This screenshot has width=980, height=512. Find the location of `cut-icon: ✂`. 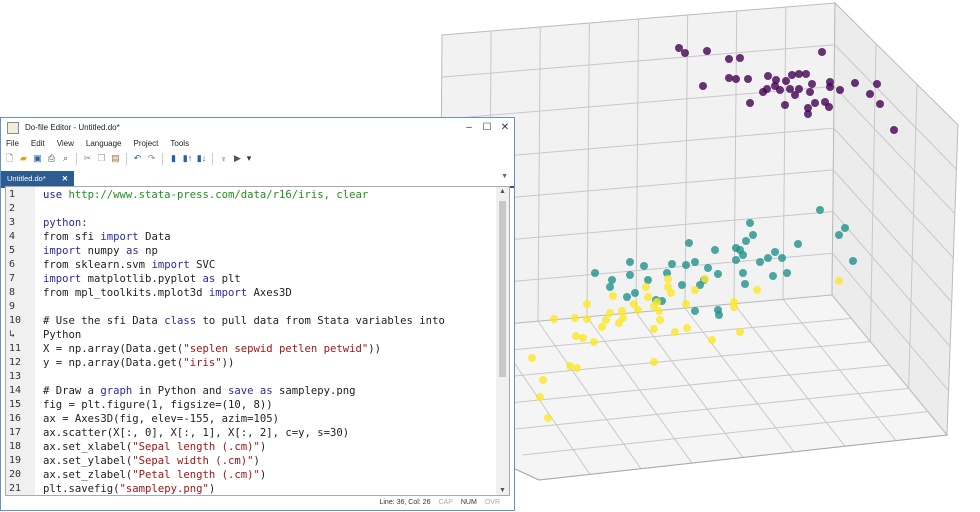

cut-icon: ✂ is located at coordinates (87, 158).